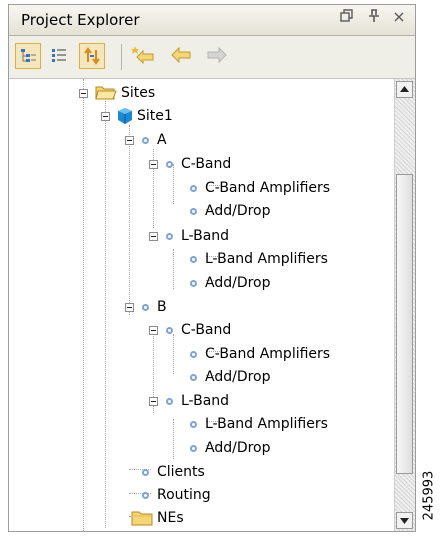 This screenshot has height=538, width=441. What do you see at coordinates (404, 324) in the screenshot?
I see `scrollbar-thumb` at bounding box center [404, 324].